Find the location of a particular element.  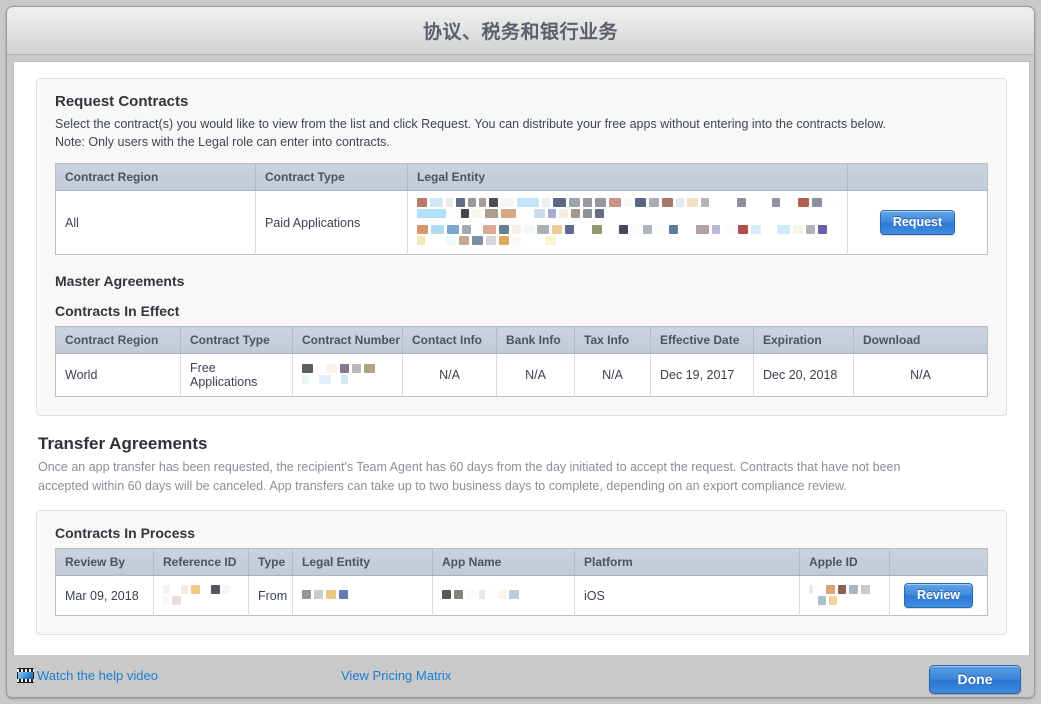

redacted-reference-id is located at coordinates (201, 595).